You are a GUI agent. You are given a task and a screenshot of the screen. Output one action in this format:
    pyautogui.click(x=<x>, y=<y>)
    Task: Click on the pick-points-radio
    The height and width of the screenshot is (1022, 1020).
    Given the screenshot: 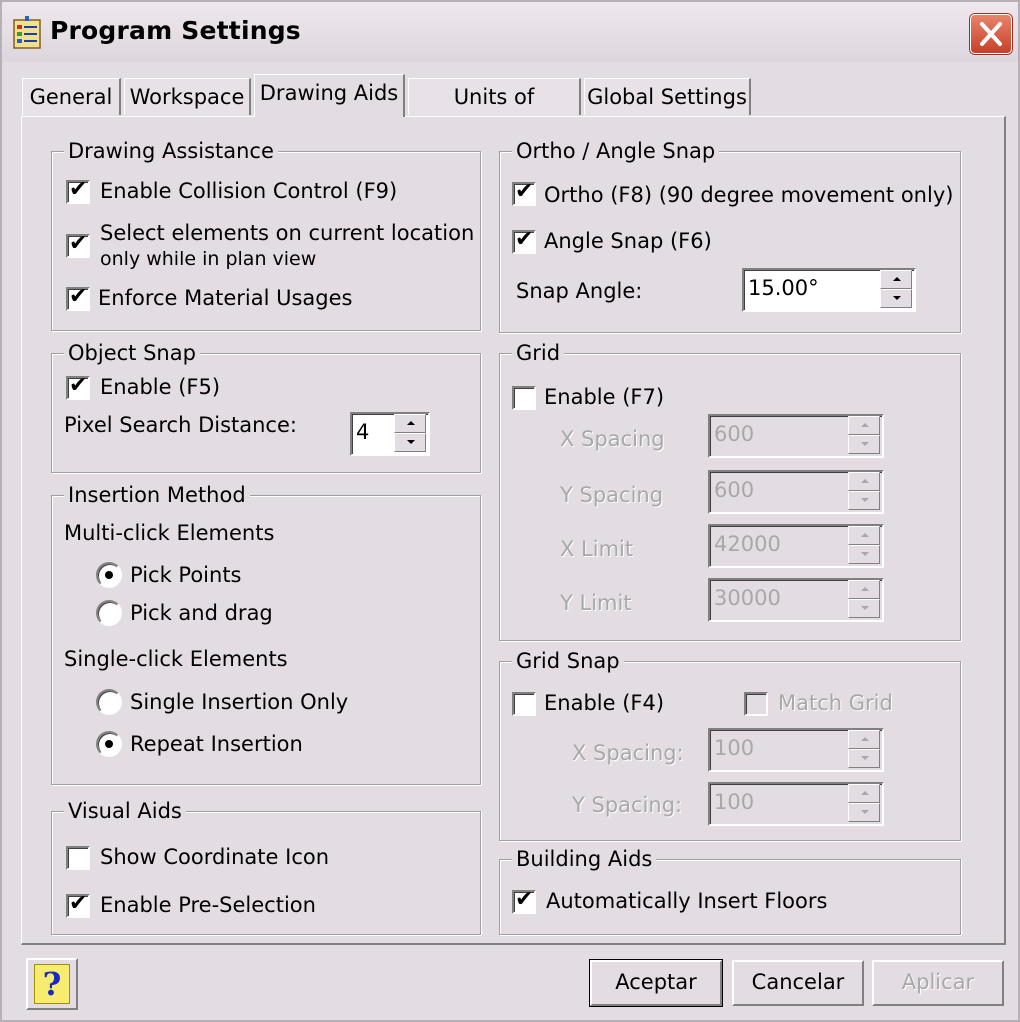 What is the action you would take?
    pyautogui.click(x=109, y=575)
    